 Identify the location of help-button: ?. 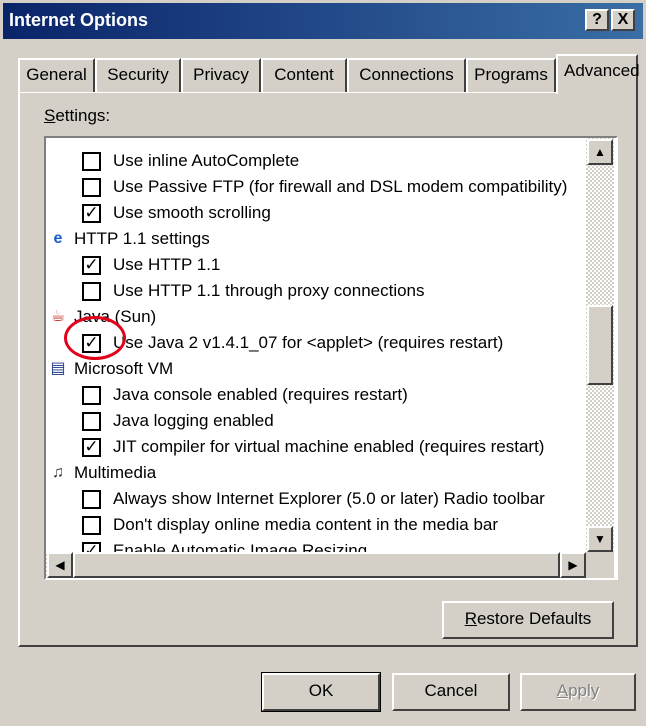
(597, 20).